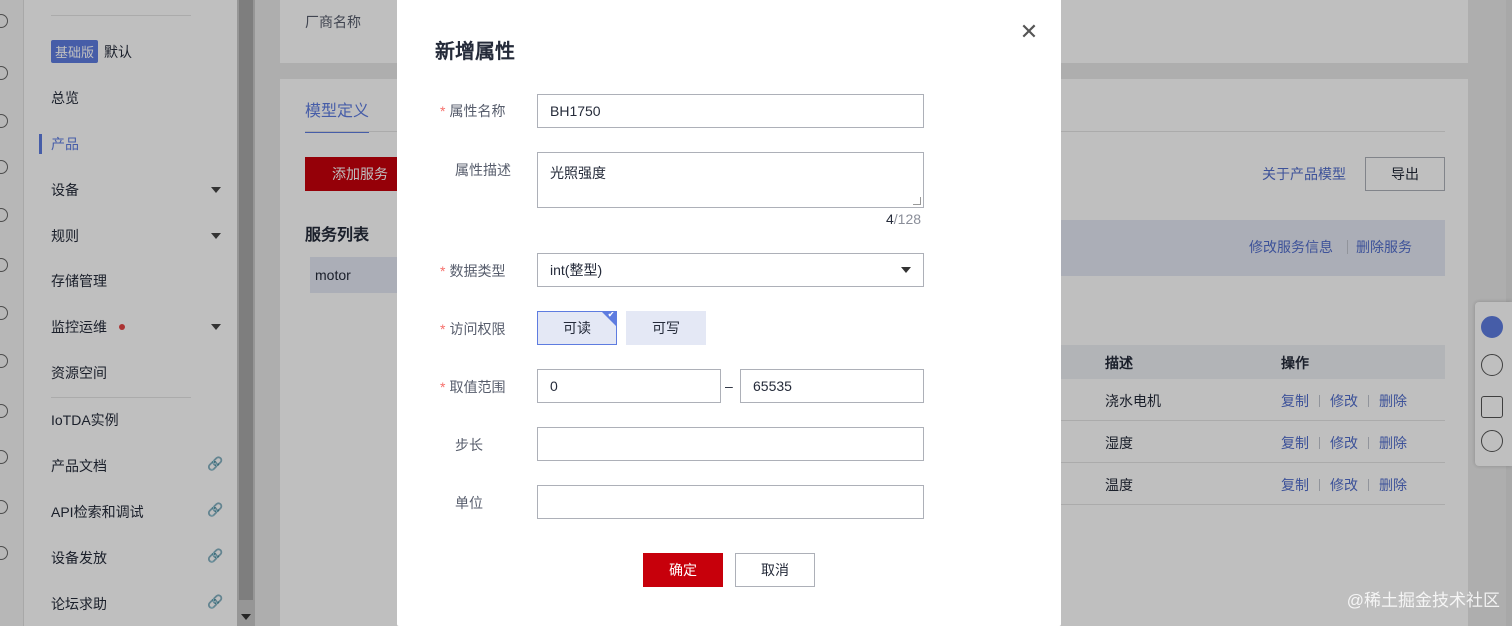 Image resolution: width=1512 pixels, height=626 pixels. Describe the element at coordinates (629, 386) in the screenshot. I see `range-min-input: 0` at that location.